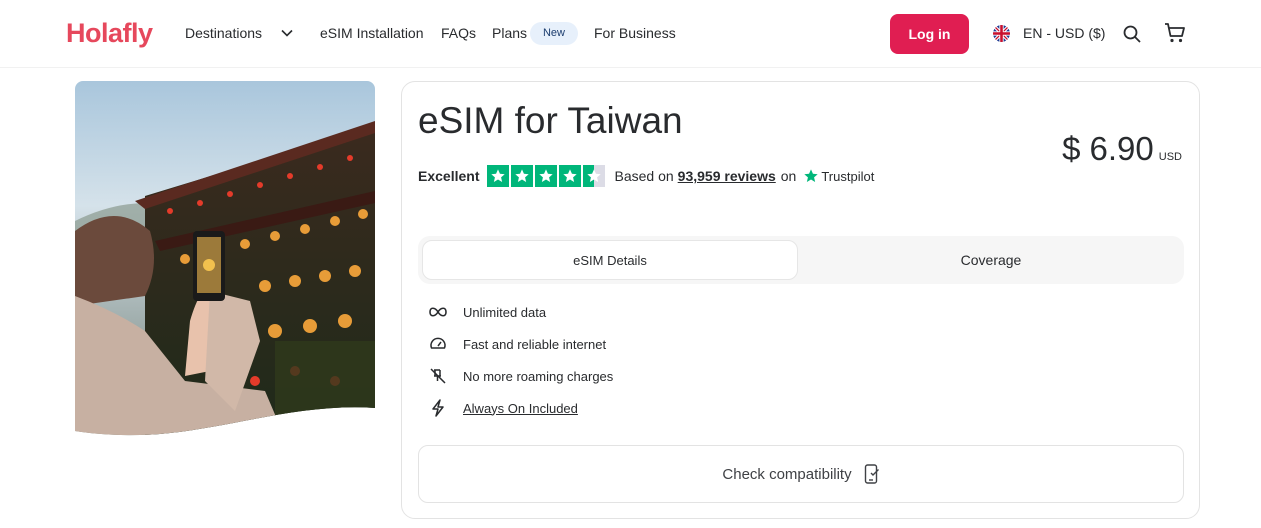  I want to click on tab-esim-details: eSIM Details, so click(610, 260).